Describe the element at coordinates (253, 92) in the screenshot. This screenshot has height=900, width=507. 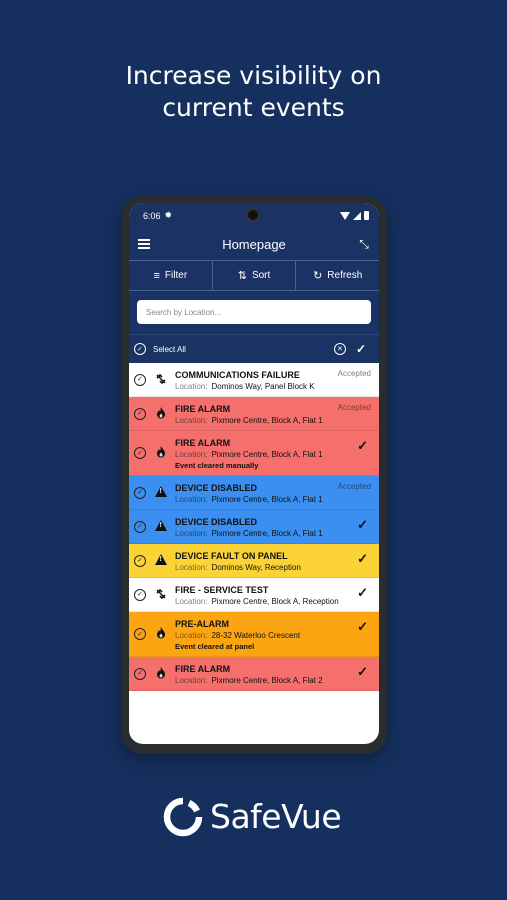
I see `headline: Increase visibility on current events` at that location.